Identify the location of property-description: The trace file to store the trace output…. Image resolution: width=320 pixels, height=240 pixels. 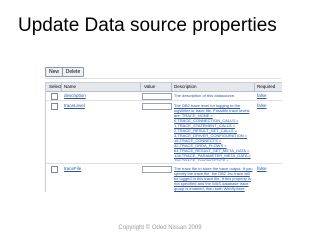
(213, 179).